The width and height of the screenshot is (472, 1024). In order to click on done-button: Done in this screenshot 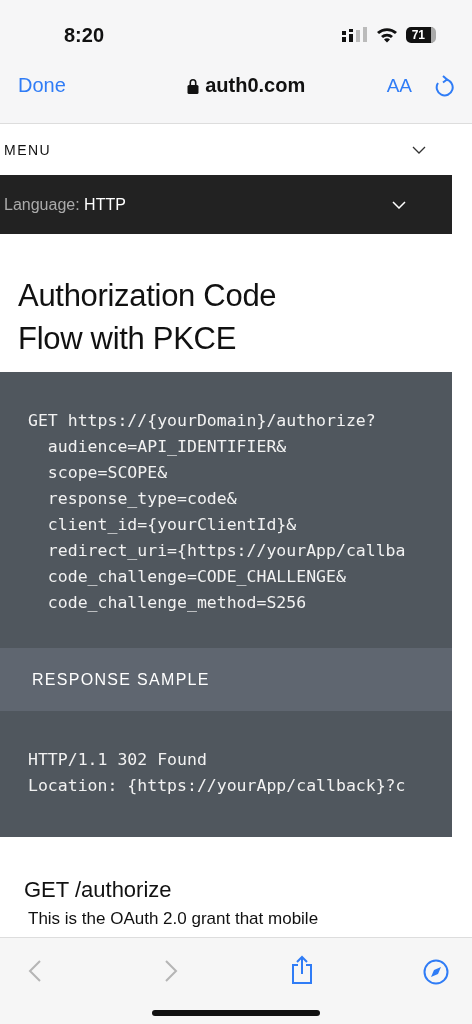, I will do `click(42, 85)`.